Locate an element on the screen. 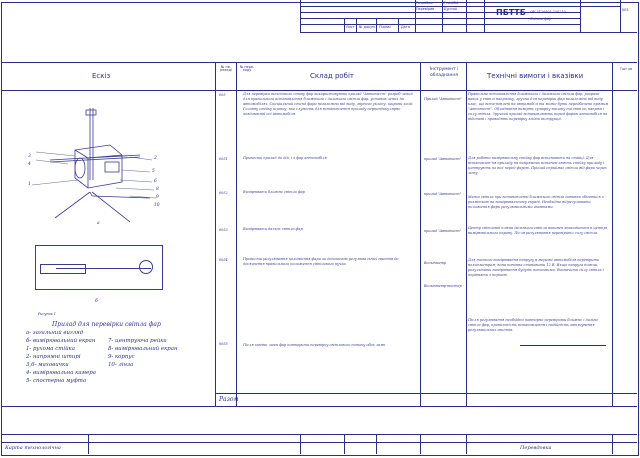 This screenshot has height=458, width=640. legend-left-4: 3,6- маховички is located at coordinates (47, 365).